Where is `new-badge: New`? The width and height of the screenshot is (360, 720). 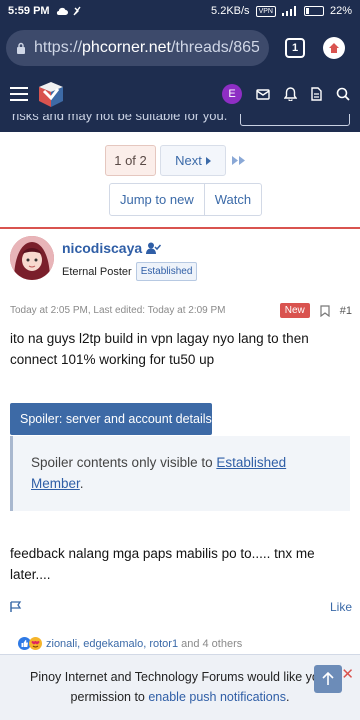
new-badge: New is located at coordinates (294, 310).